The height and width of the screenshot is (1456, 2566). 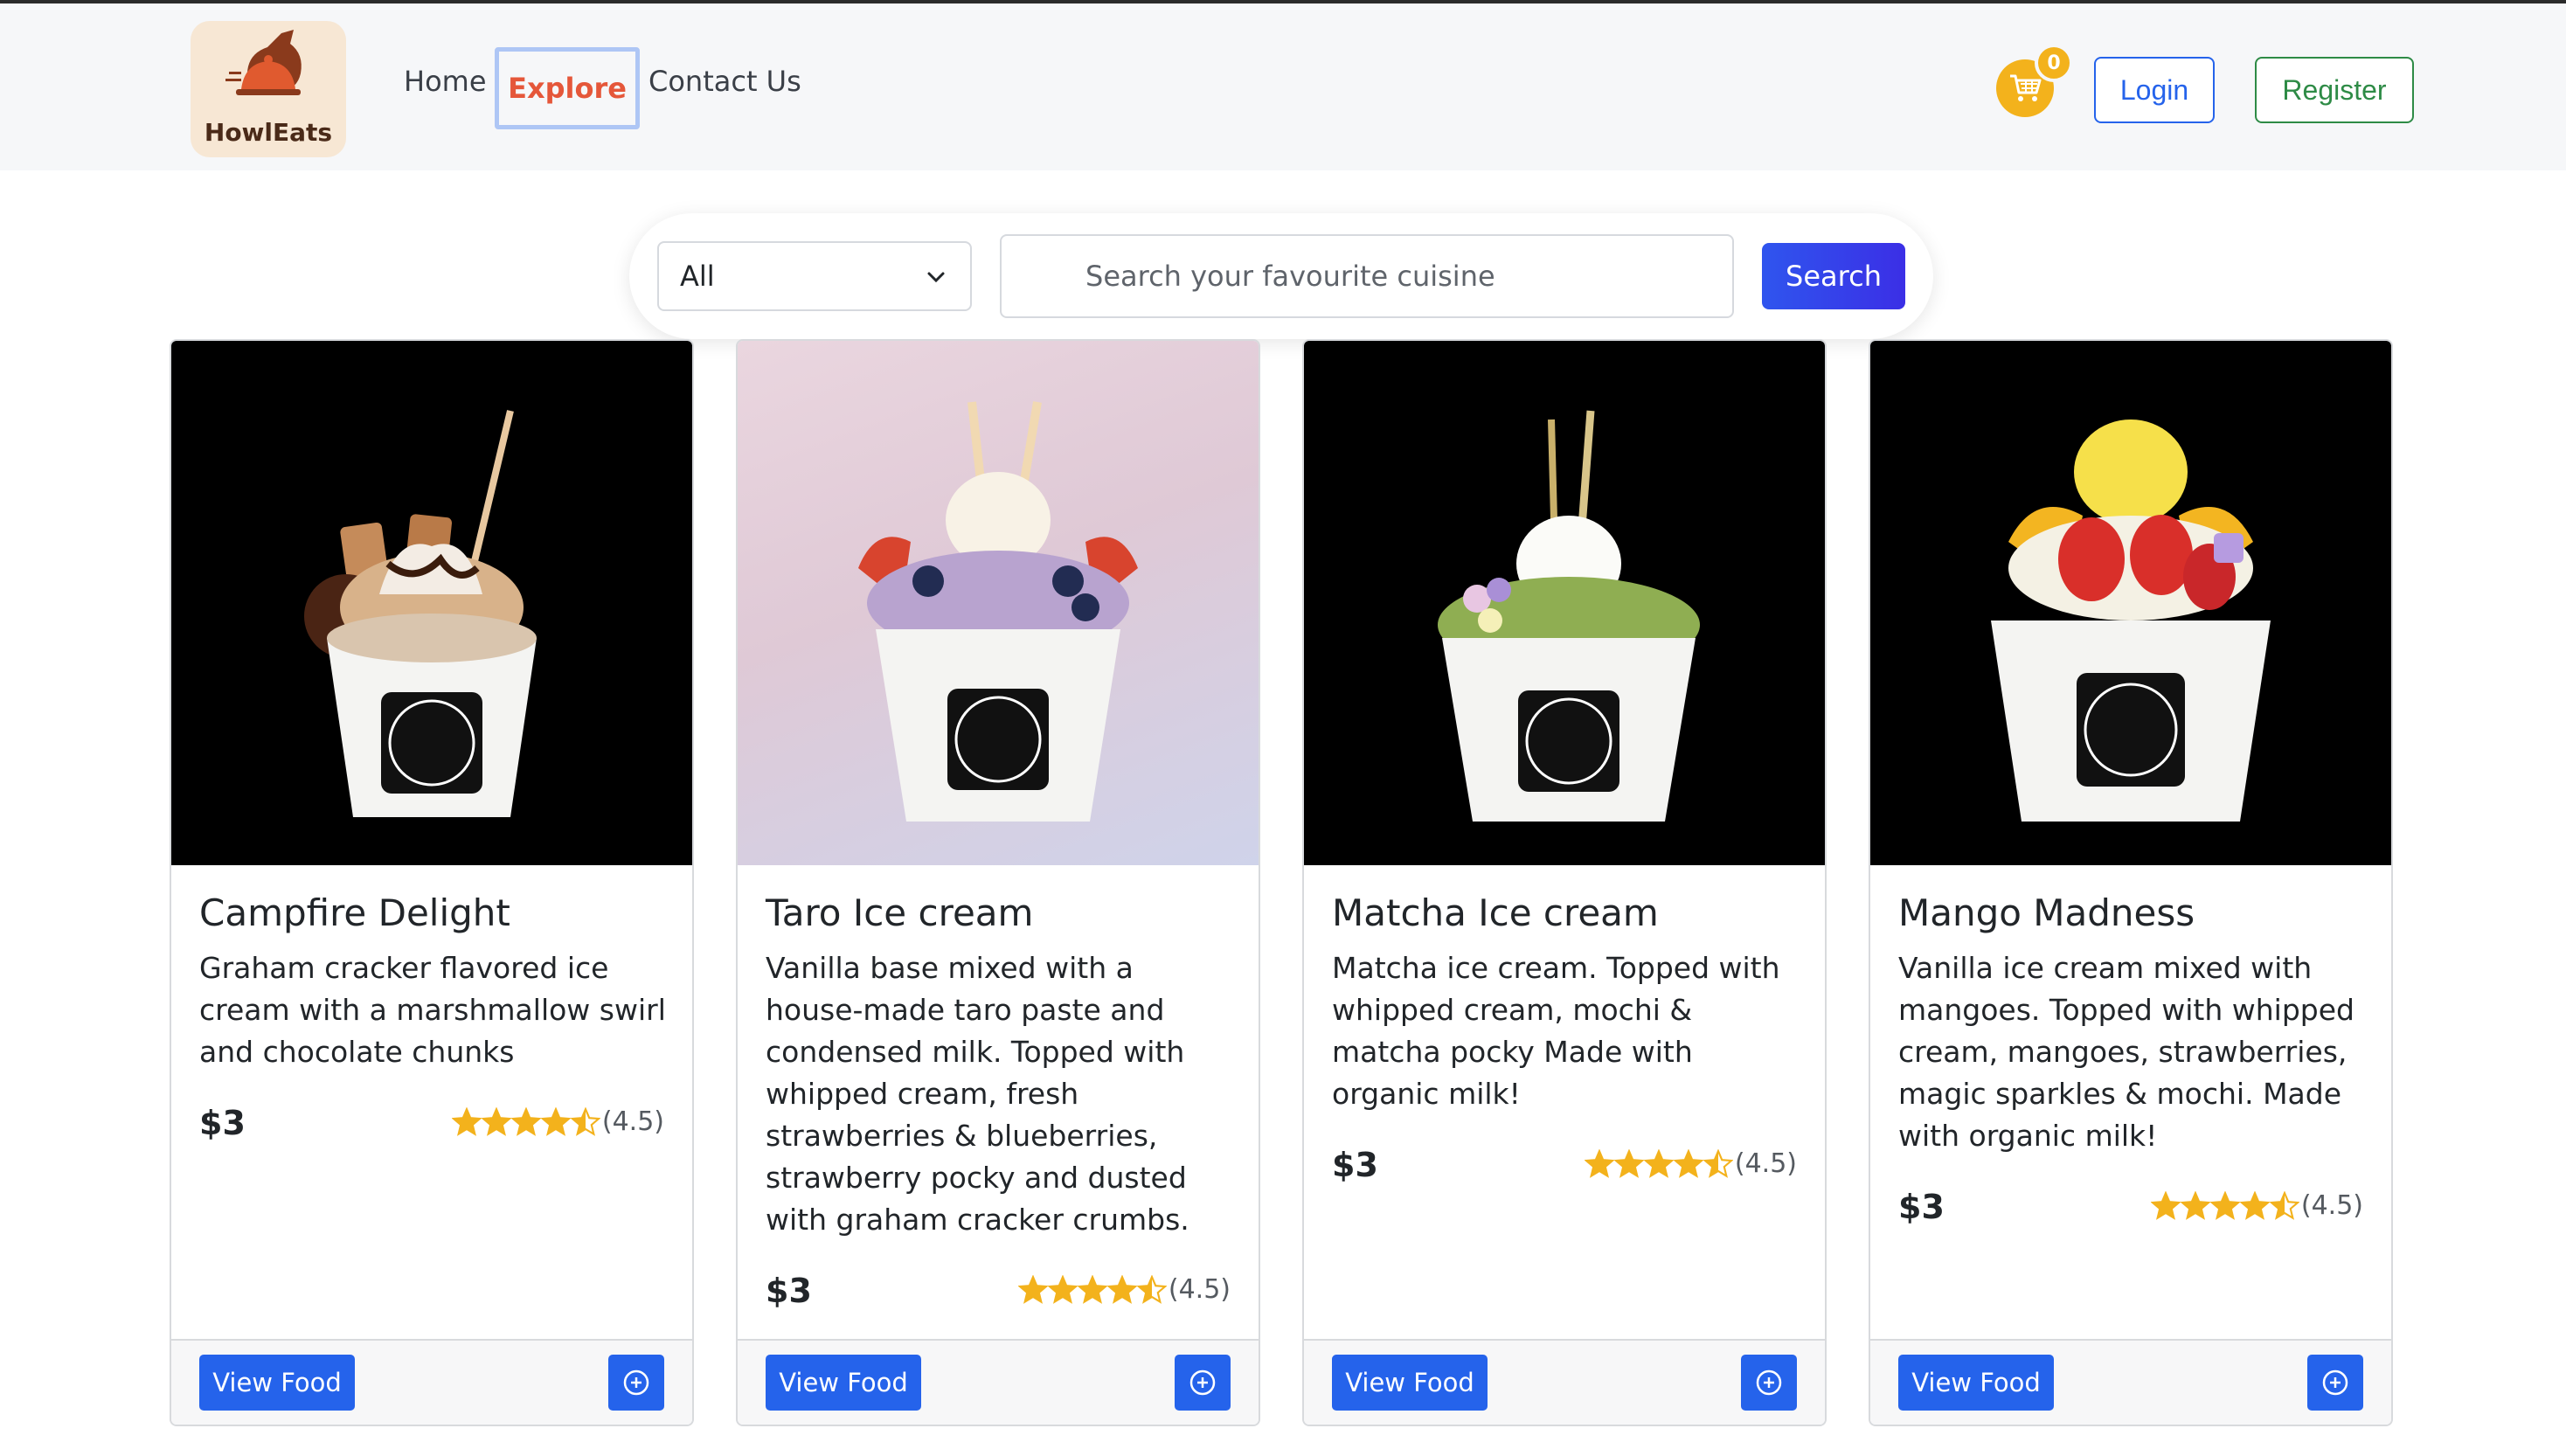 What do you see at coordinates (568, 88) in the screenshot?
I see `nav-explore: Explore` at bounding box center [568, 88].